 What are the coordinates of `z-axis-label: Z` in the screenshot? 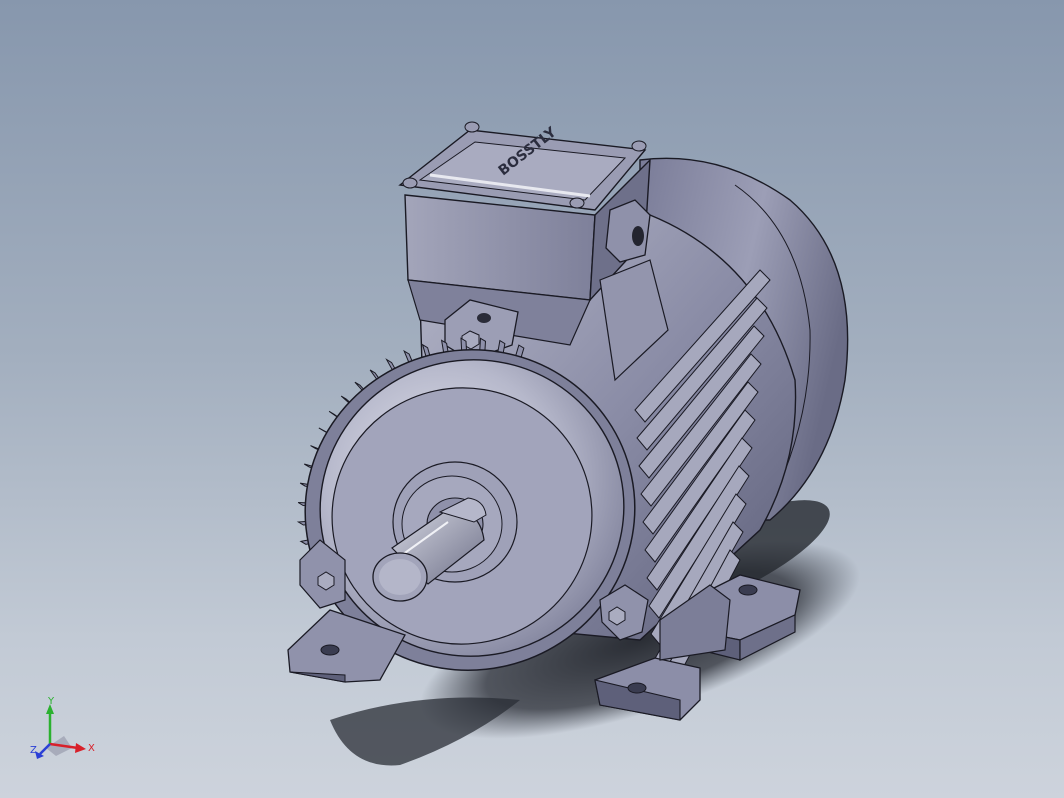 It's located at (33, 750).